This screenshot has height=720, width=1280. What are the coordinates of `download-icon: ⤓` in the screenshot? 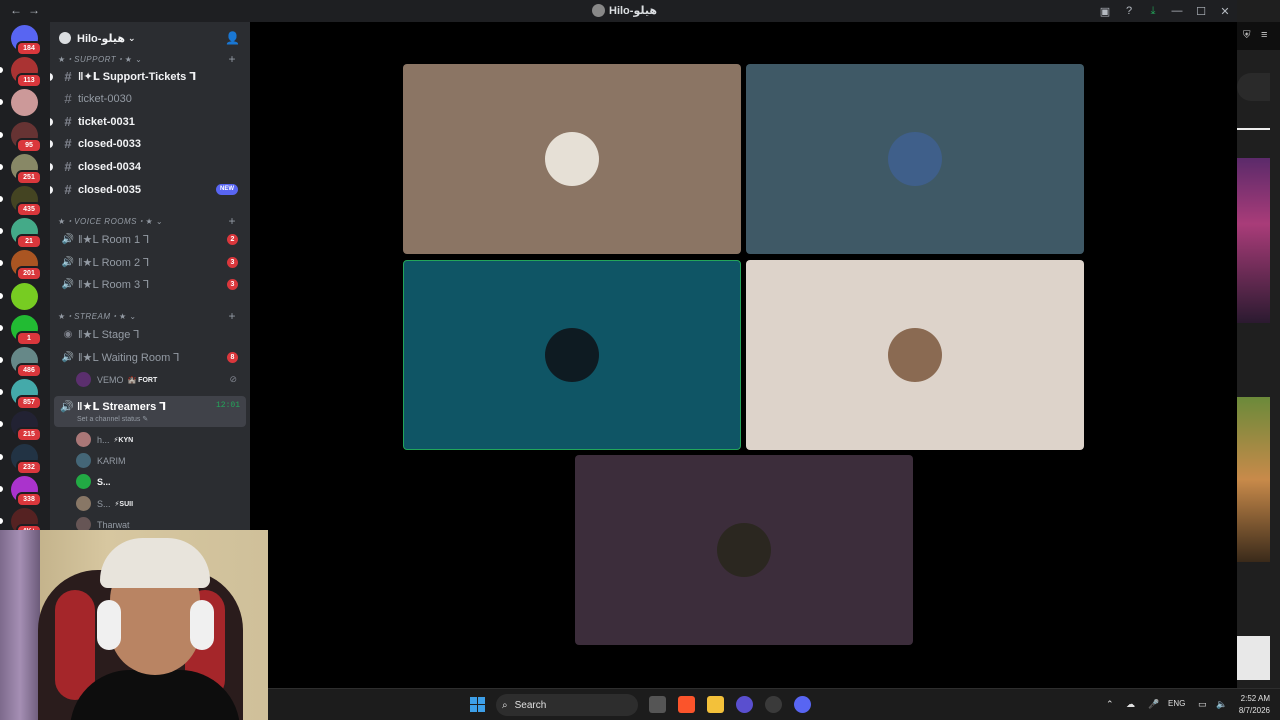 It's located at (1153, 11).